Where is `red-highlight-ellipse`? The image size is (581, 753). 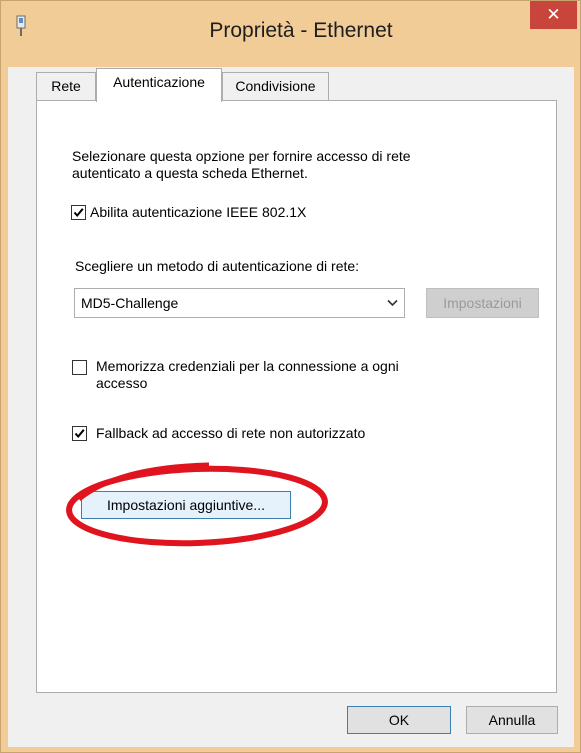
red-highlight-ellipse is located at coordinates (197, 504).